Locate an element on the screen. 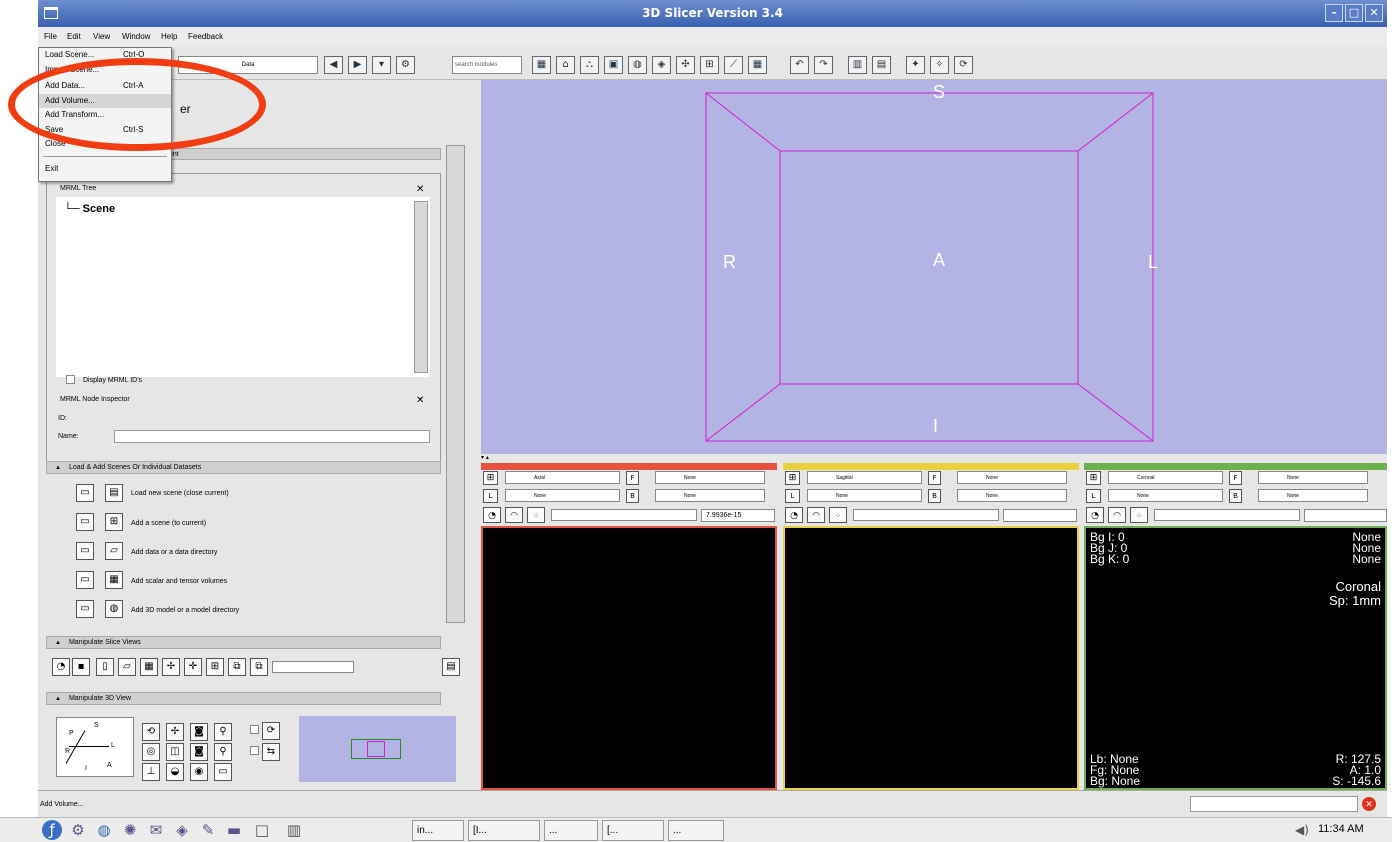  pitch-icon: ⊥ is located at coordinates (151, 772).